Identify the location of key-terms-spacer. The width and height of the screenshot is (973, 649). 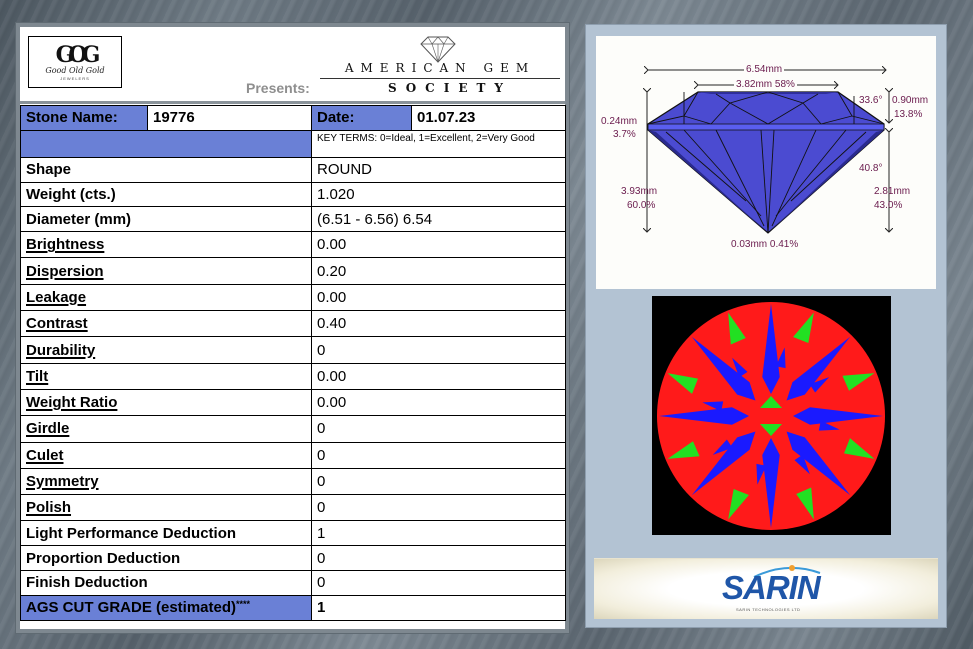
(166, 143).